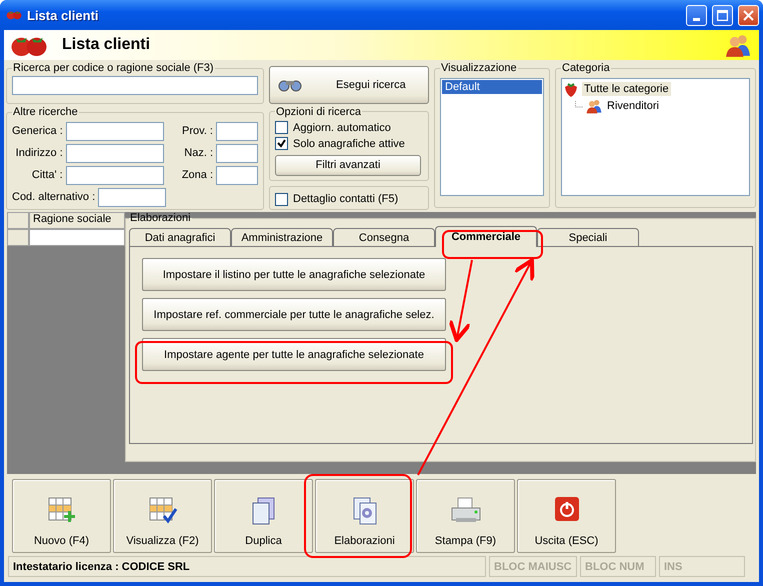 The image size is (763, 586). Describe the element at coordinates (180, 237) in the screenshot. I see `tab: Dati anagrafici` at that location.